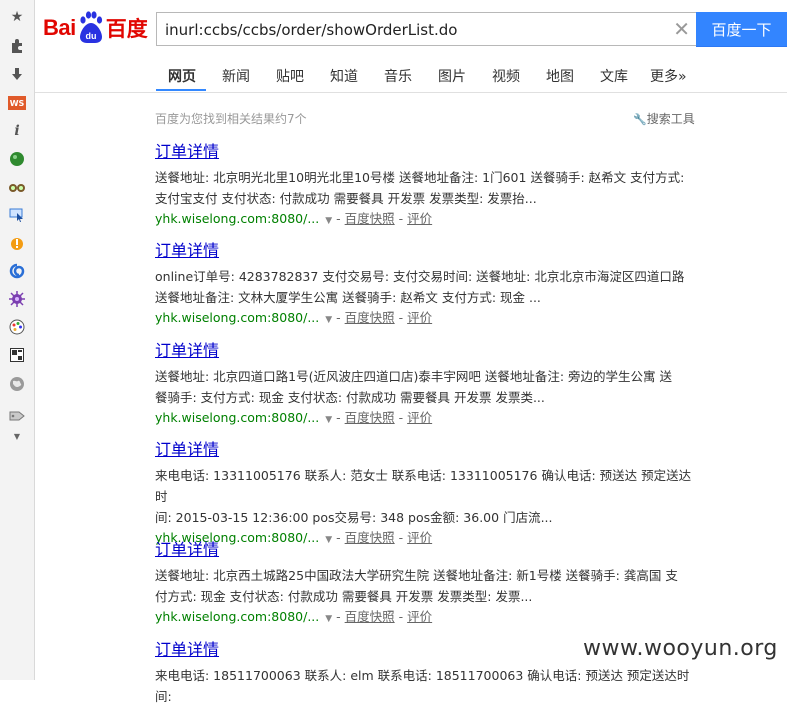 Image resolution: width=787 pixels, height=707 pixels. Describe the element at coordinates (91, 28) in the screenshot. I see `paw-icon: du` at that location.